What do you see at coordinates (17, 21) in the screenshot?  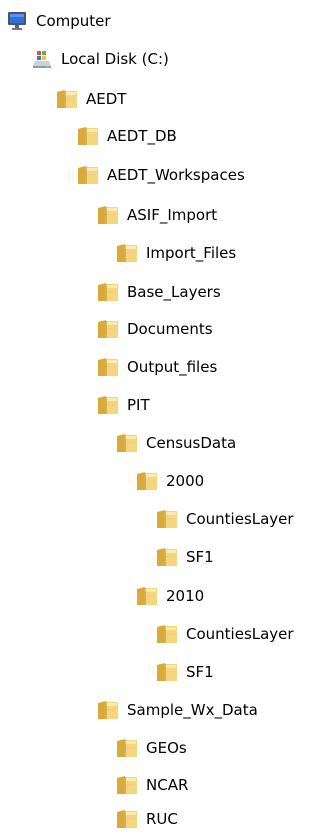 I see `computer-icon` at bounding box center [17, 21].